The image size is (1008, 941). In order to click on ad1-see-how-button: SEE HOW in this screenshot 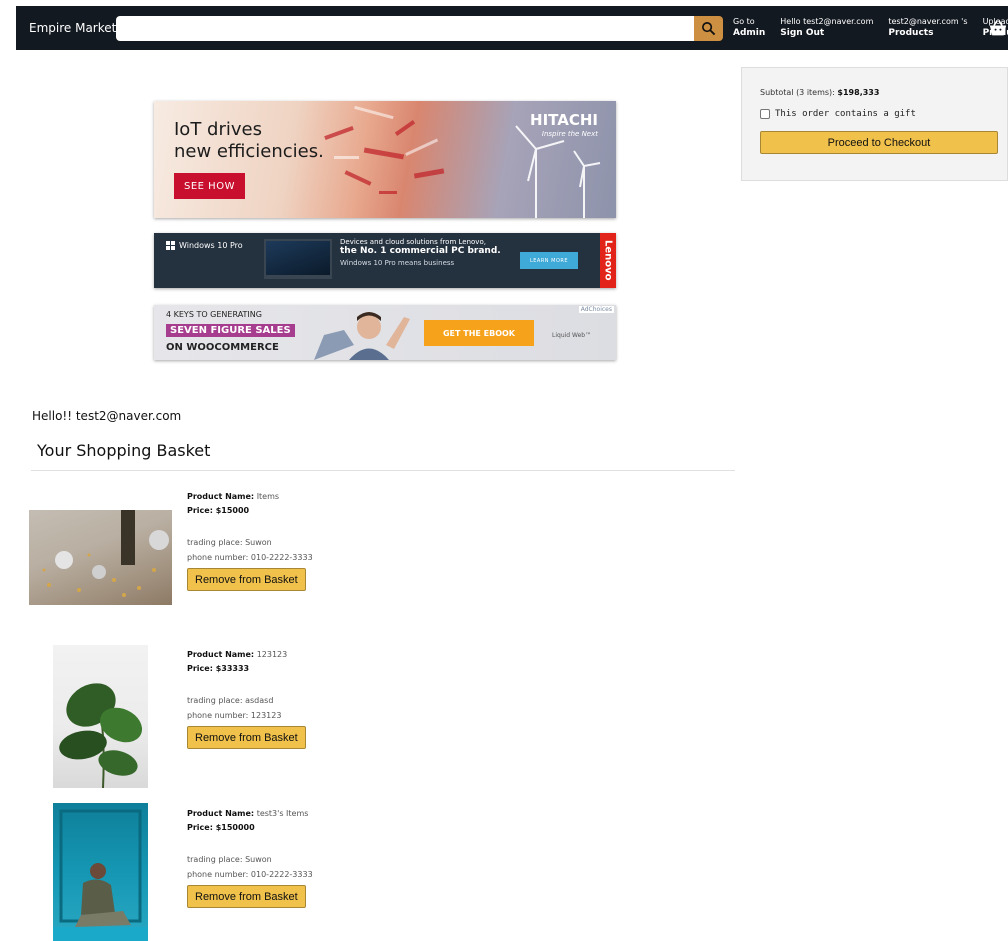, I will do `click(209, 186)`.